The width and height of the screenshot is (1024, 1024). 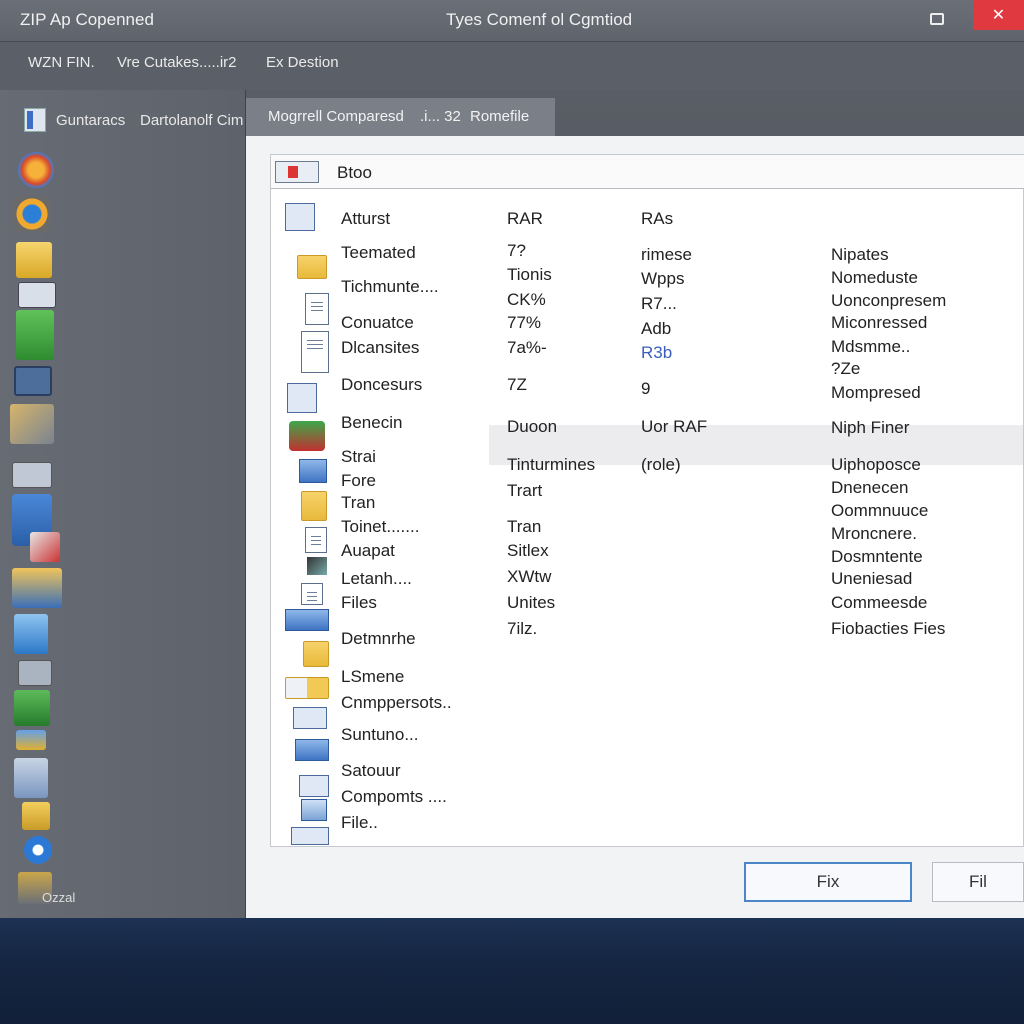 I want to click on title-bar: ZIP Ap Copenned Tyes Comenf ol Cgmtiod ✕, so click(x=512, y=21).